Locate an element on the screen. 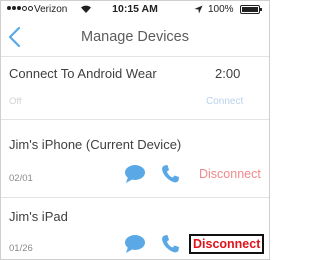 The image size is (320, 260). device-date: 01/26 is located at coordinates (21, 248).